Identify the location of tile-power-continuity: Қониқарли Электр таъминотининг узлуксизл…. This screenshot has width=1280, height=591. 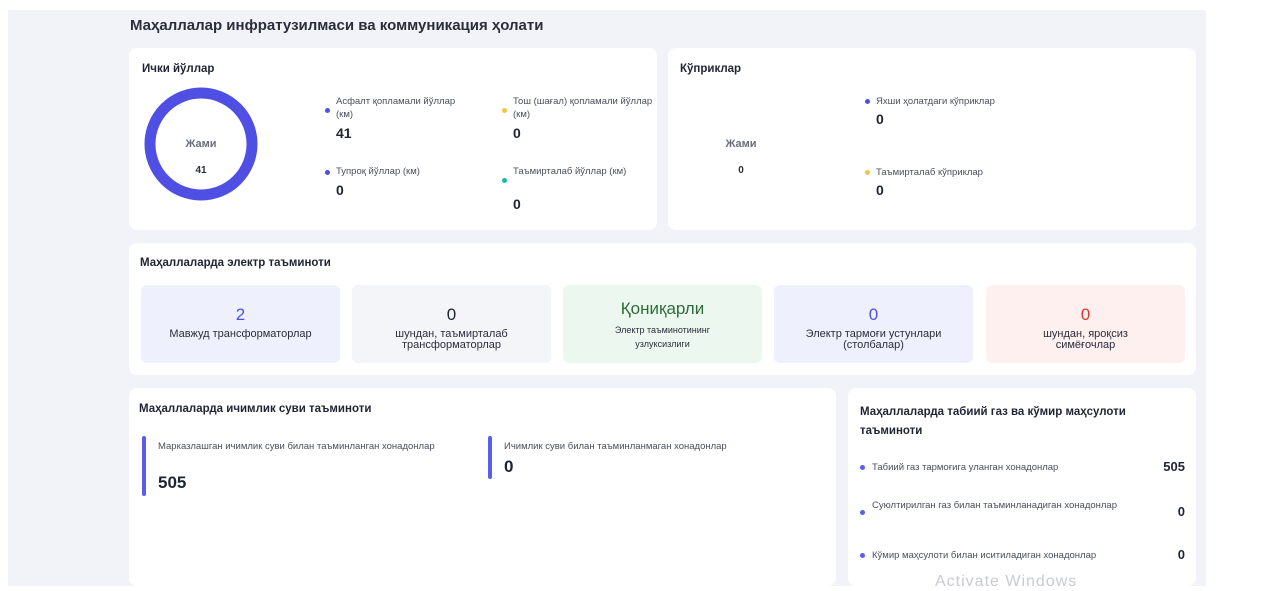
(662, 324).